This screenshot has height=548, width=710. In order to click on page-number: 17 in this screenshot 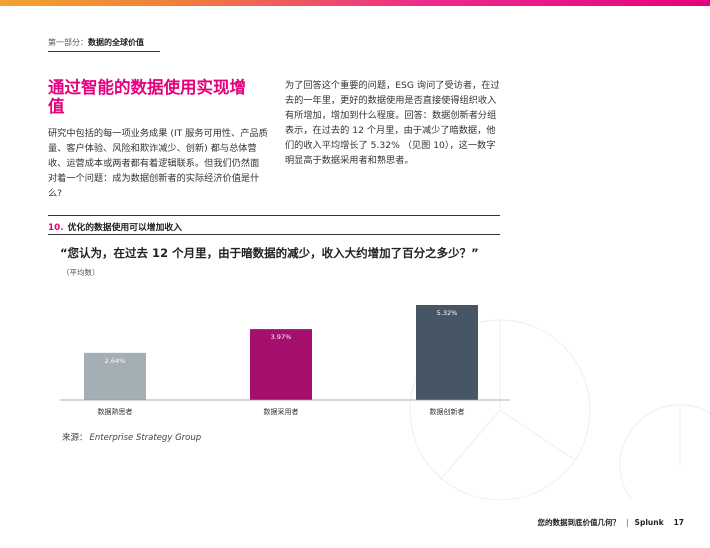, I will do `click(678, 522)`.